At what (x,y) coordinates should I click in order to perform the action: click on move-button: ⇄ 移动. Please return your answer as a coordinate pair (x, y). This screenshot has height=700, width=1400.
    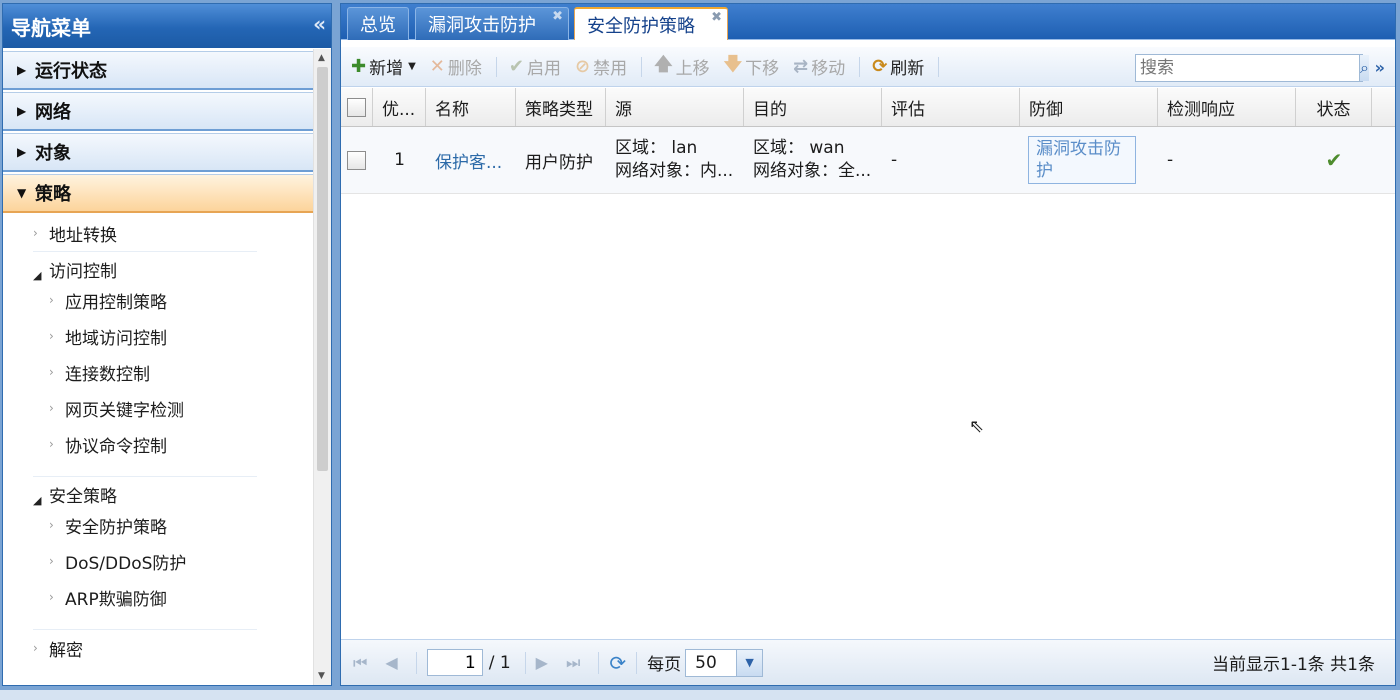
    Looking at the image, I should click on (819, 66).